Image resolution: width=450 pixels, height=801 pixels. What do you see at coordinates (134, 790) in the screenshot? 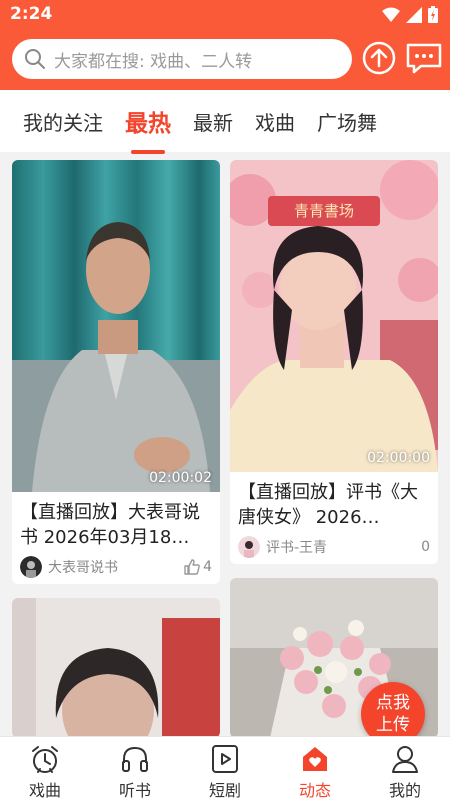
I see `nav-label: 听书` at bounding box center [134, 790].